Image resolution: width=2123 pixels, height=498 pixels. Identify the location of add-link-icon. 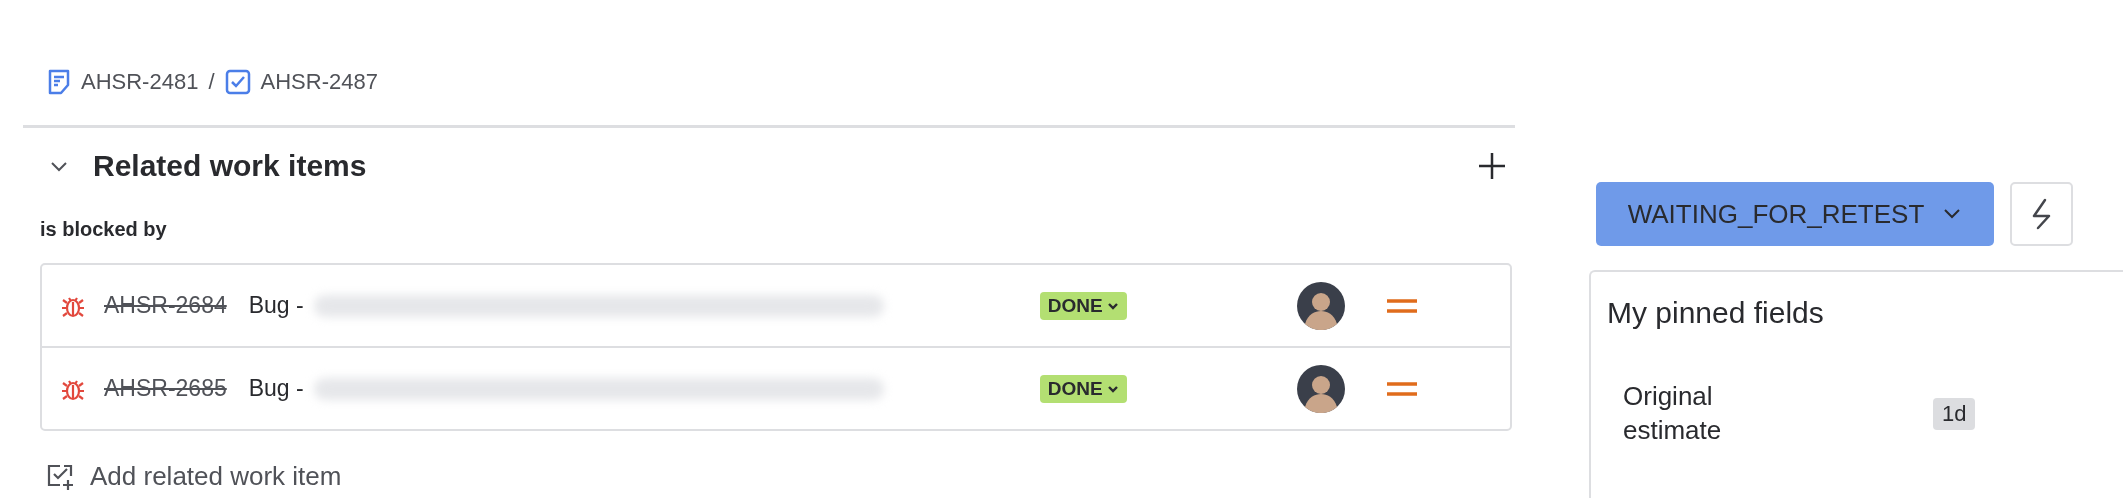
(61, 476).